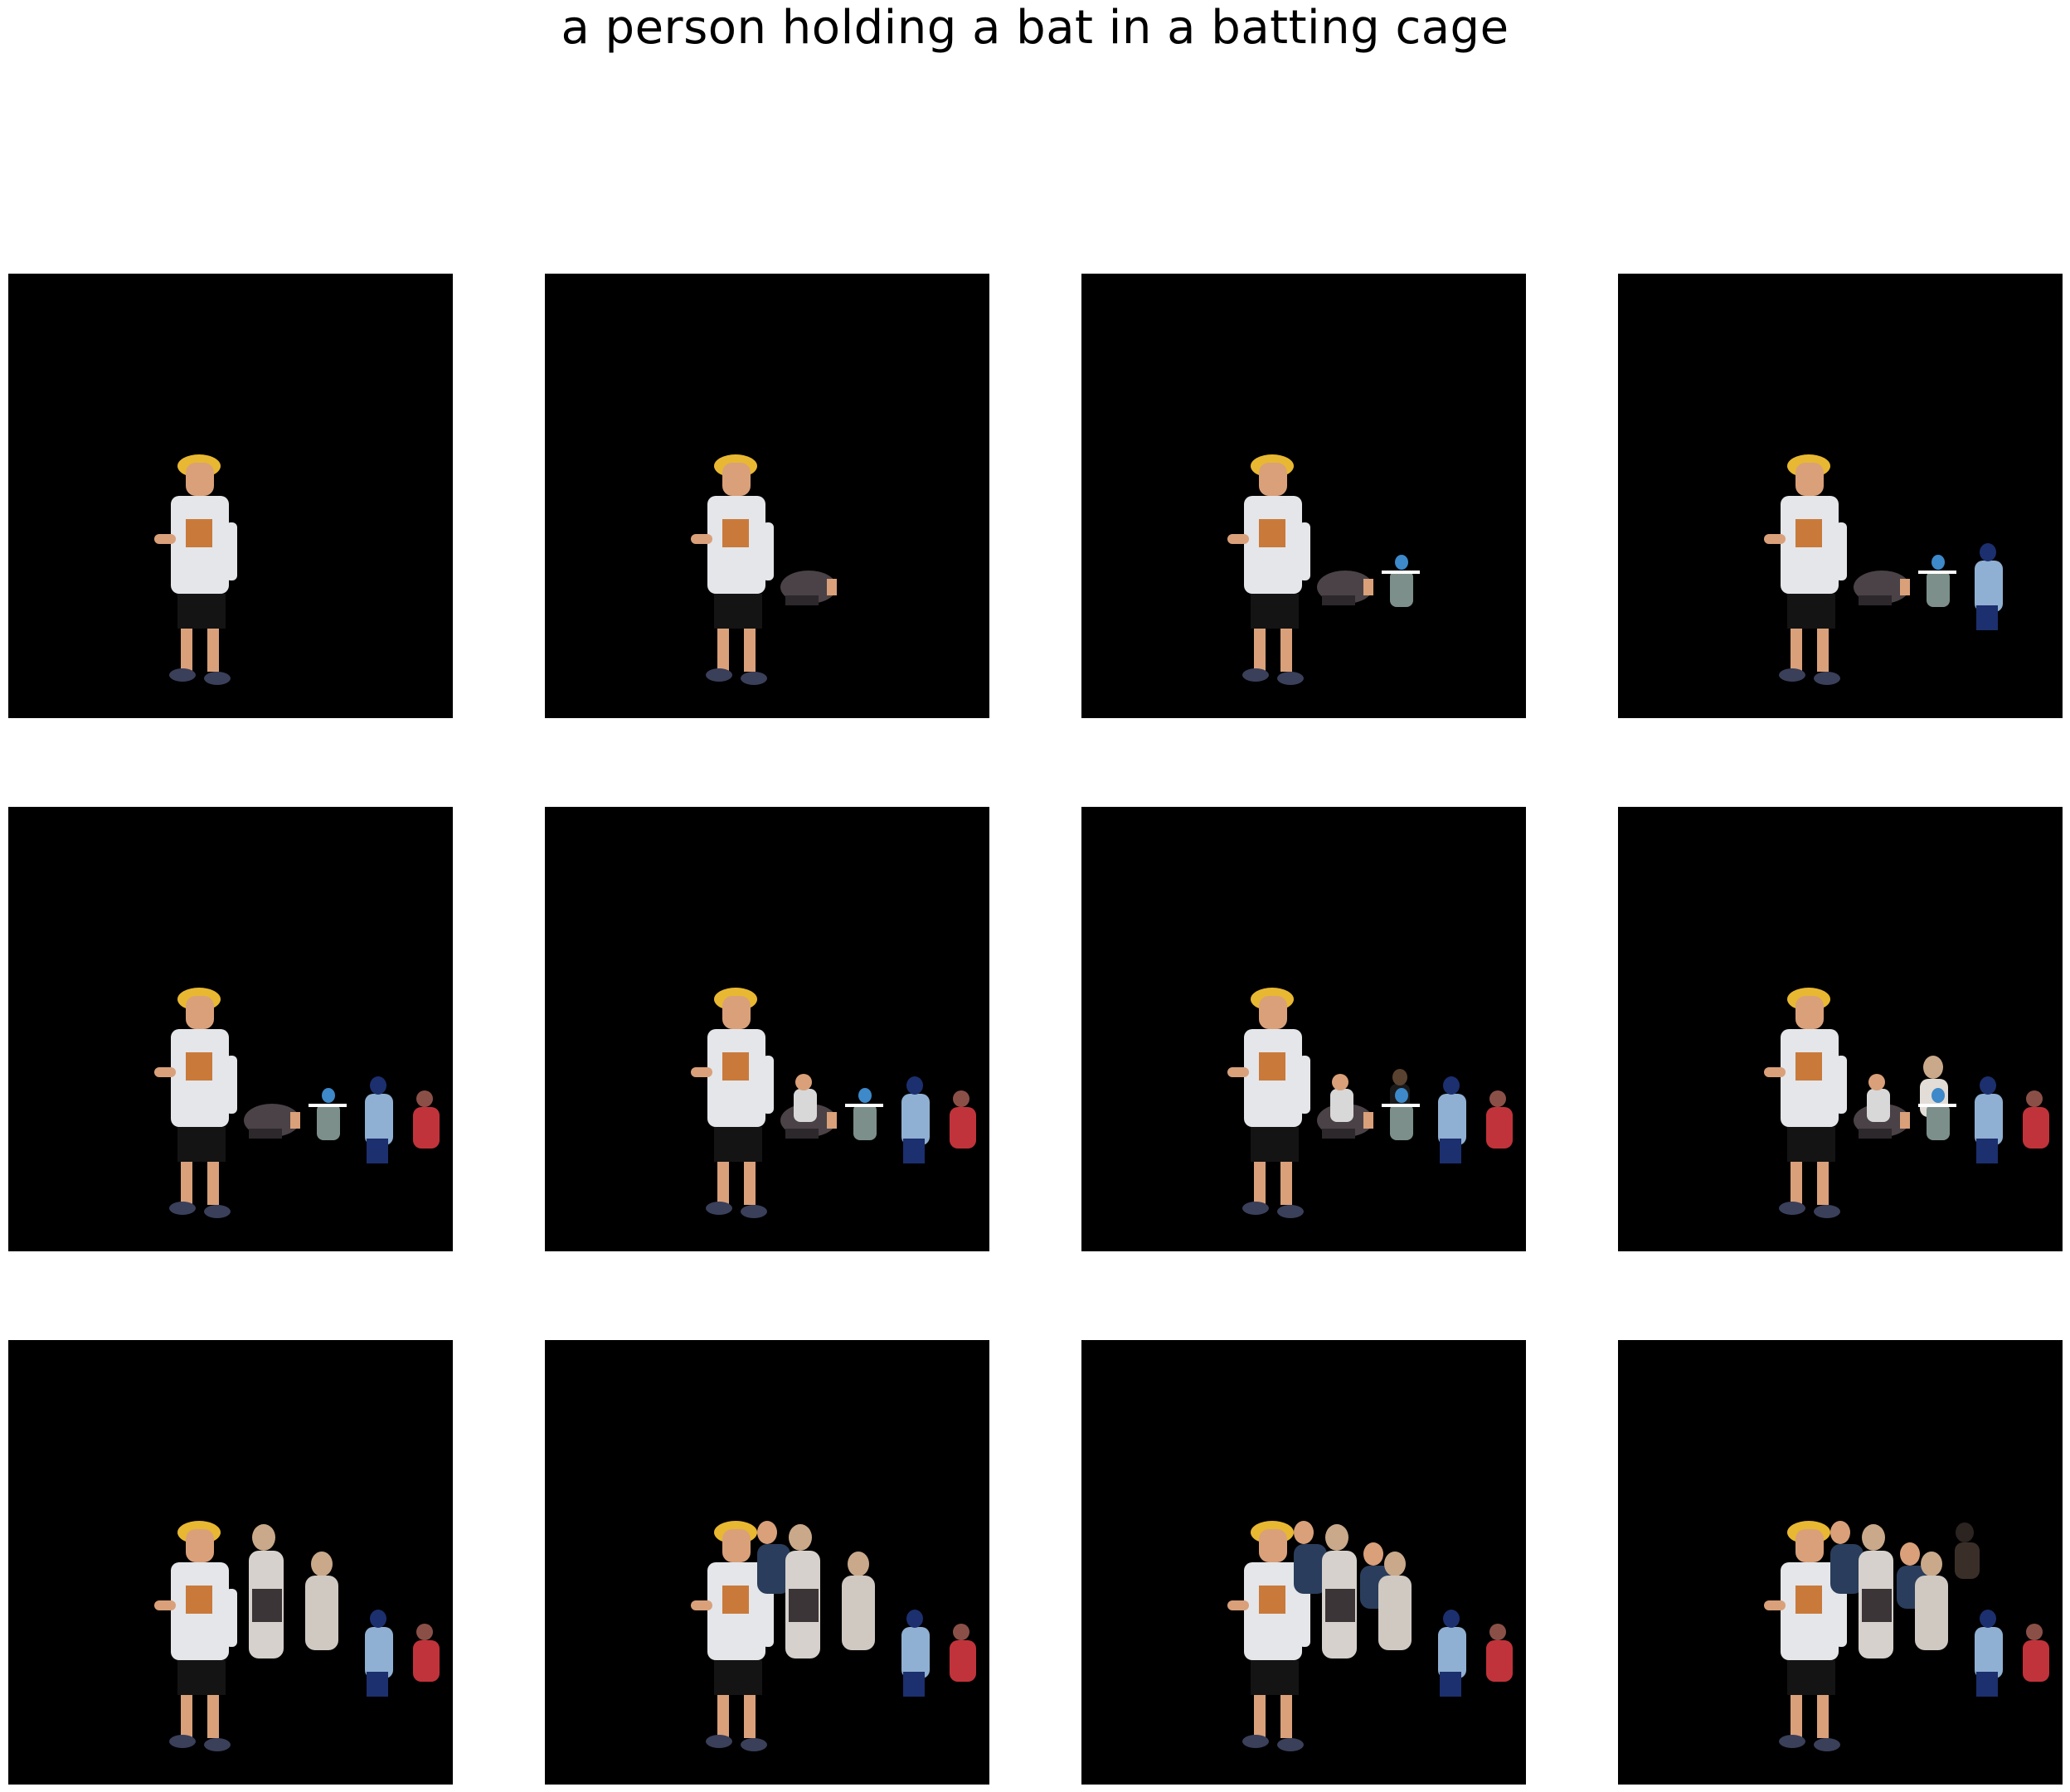  What do you see at coordinates (1907, 1103) in the screenshot?
I see `panel-8-composite` at bounding box center [1907, 1103].